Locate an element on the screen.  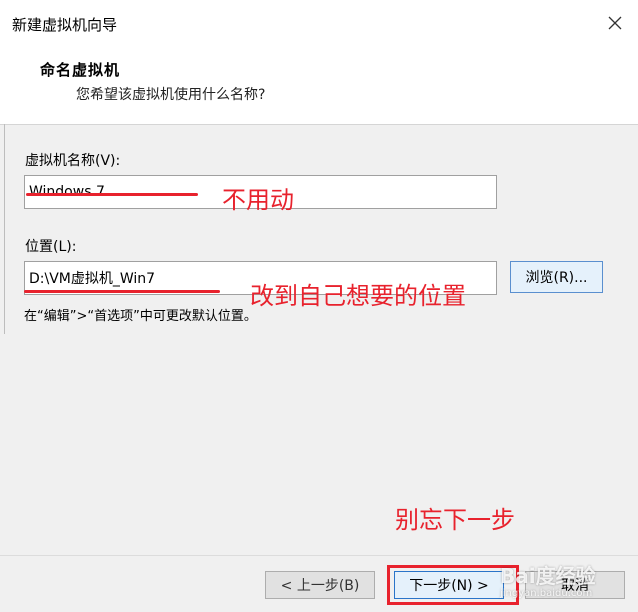
close-button is located at coordinates (615, 23).